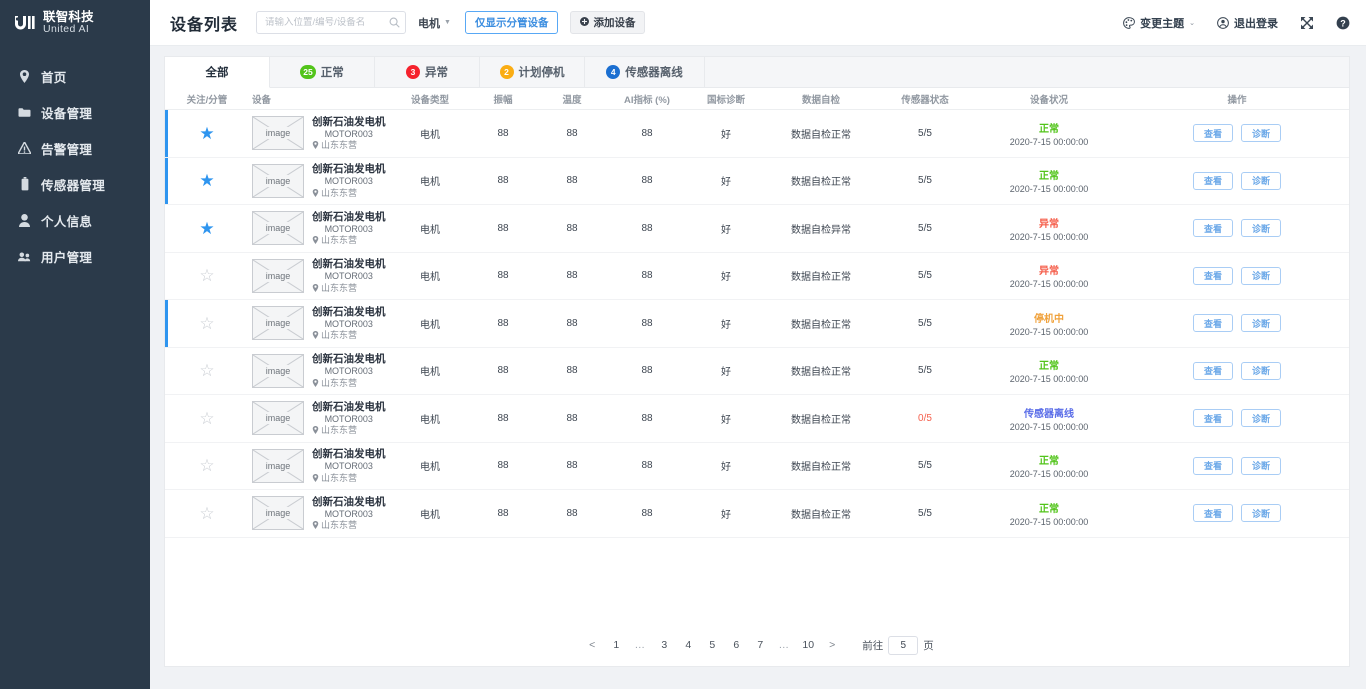  I want to click on cell-device-type: 电机, so click(430, 515).